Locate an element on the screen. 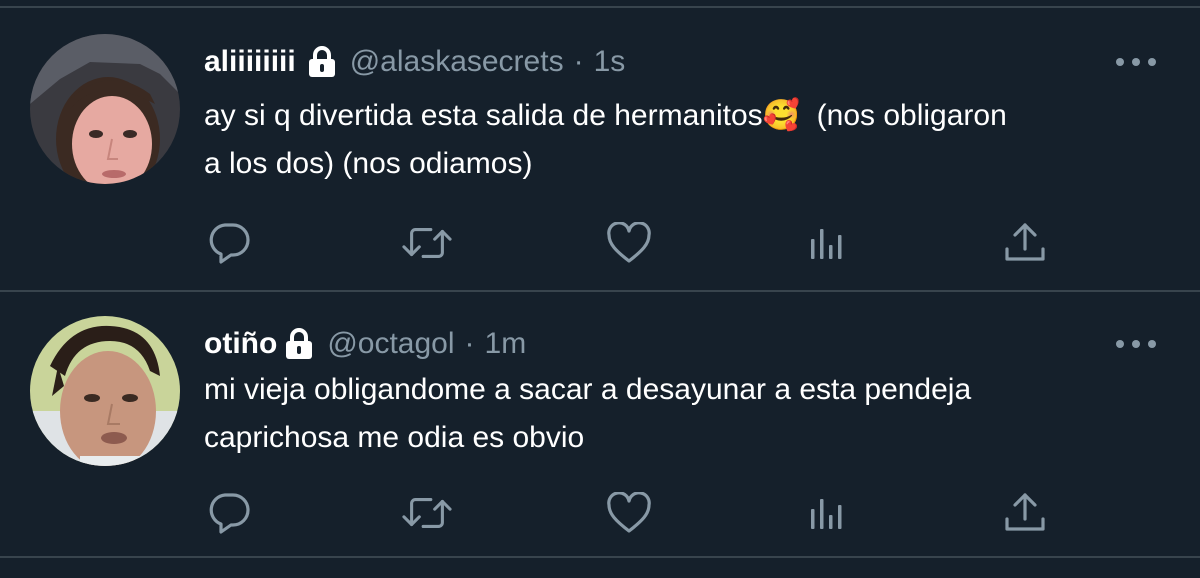  divider is located at coordinates (600, 557).